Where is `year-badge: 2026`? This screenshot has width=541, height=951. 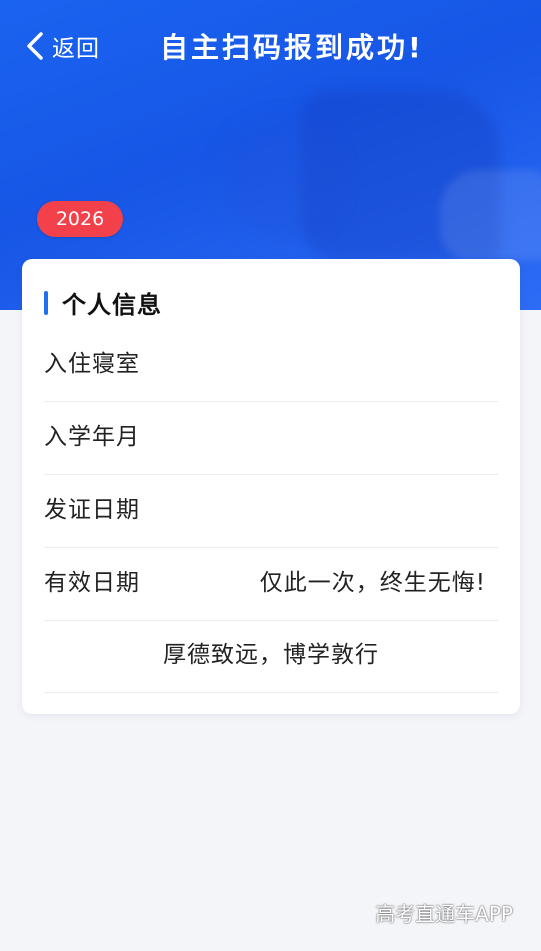 year-badge: 2026 is located at coordinates (80, 219).